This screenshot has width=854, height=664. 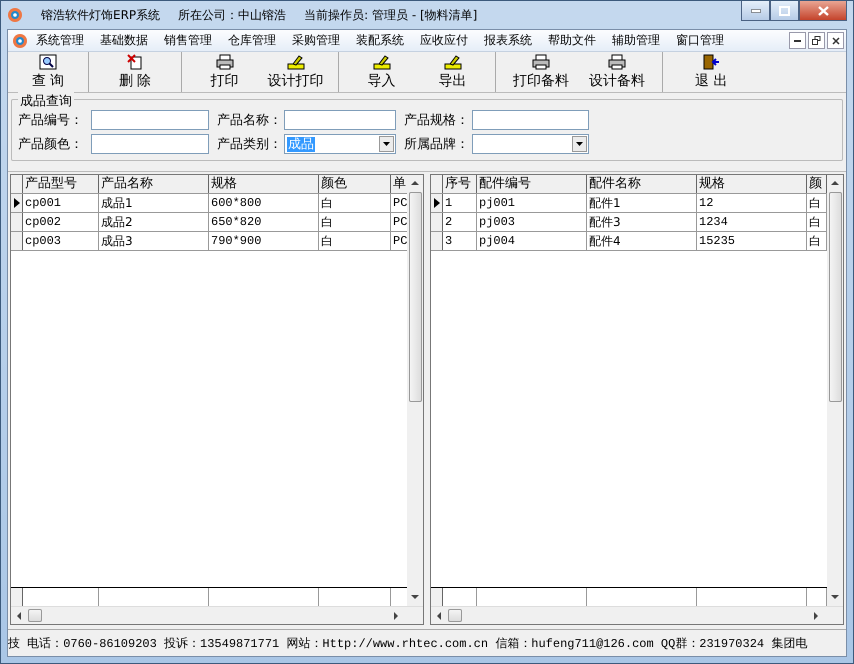 I want to click on menu-item: 装配系统, so click(x=380, y=40).